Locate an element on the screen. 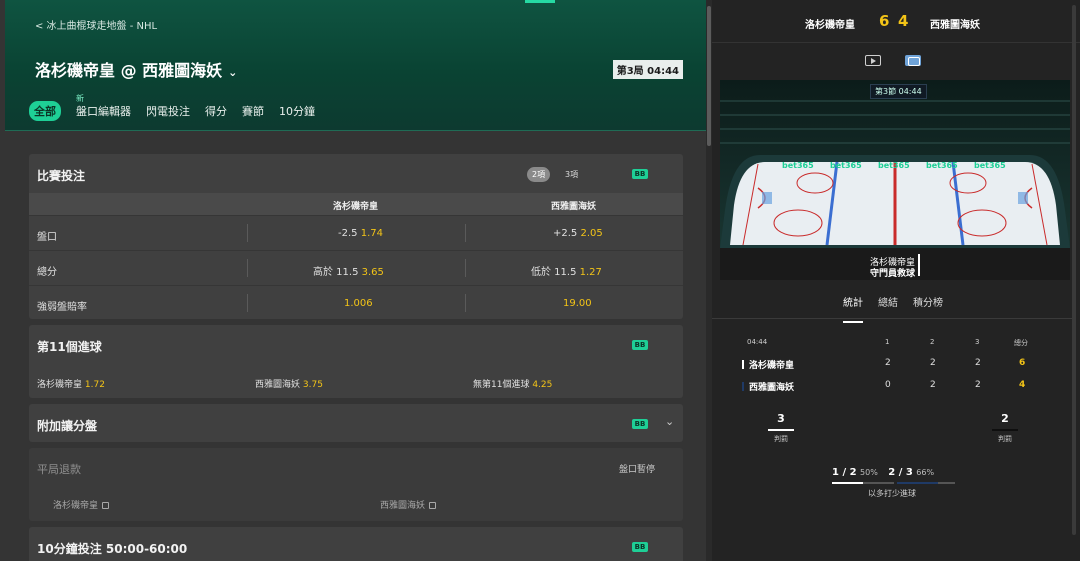 This screenshot has height=561, width=1080. stats-away-team: 西雅圖海妖 is located at coordinates (768, 386).